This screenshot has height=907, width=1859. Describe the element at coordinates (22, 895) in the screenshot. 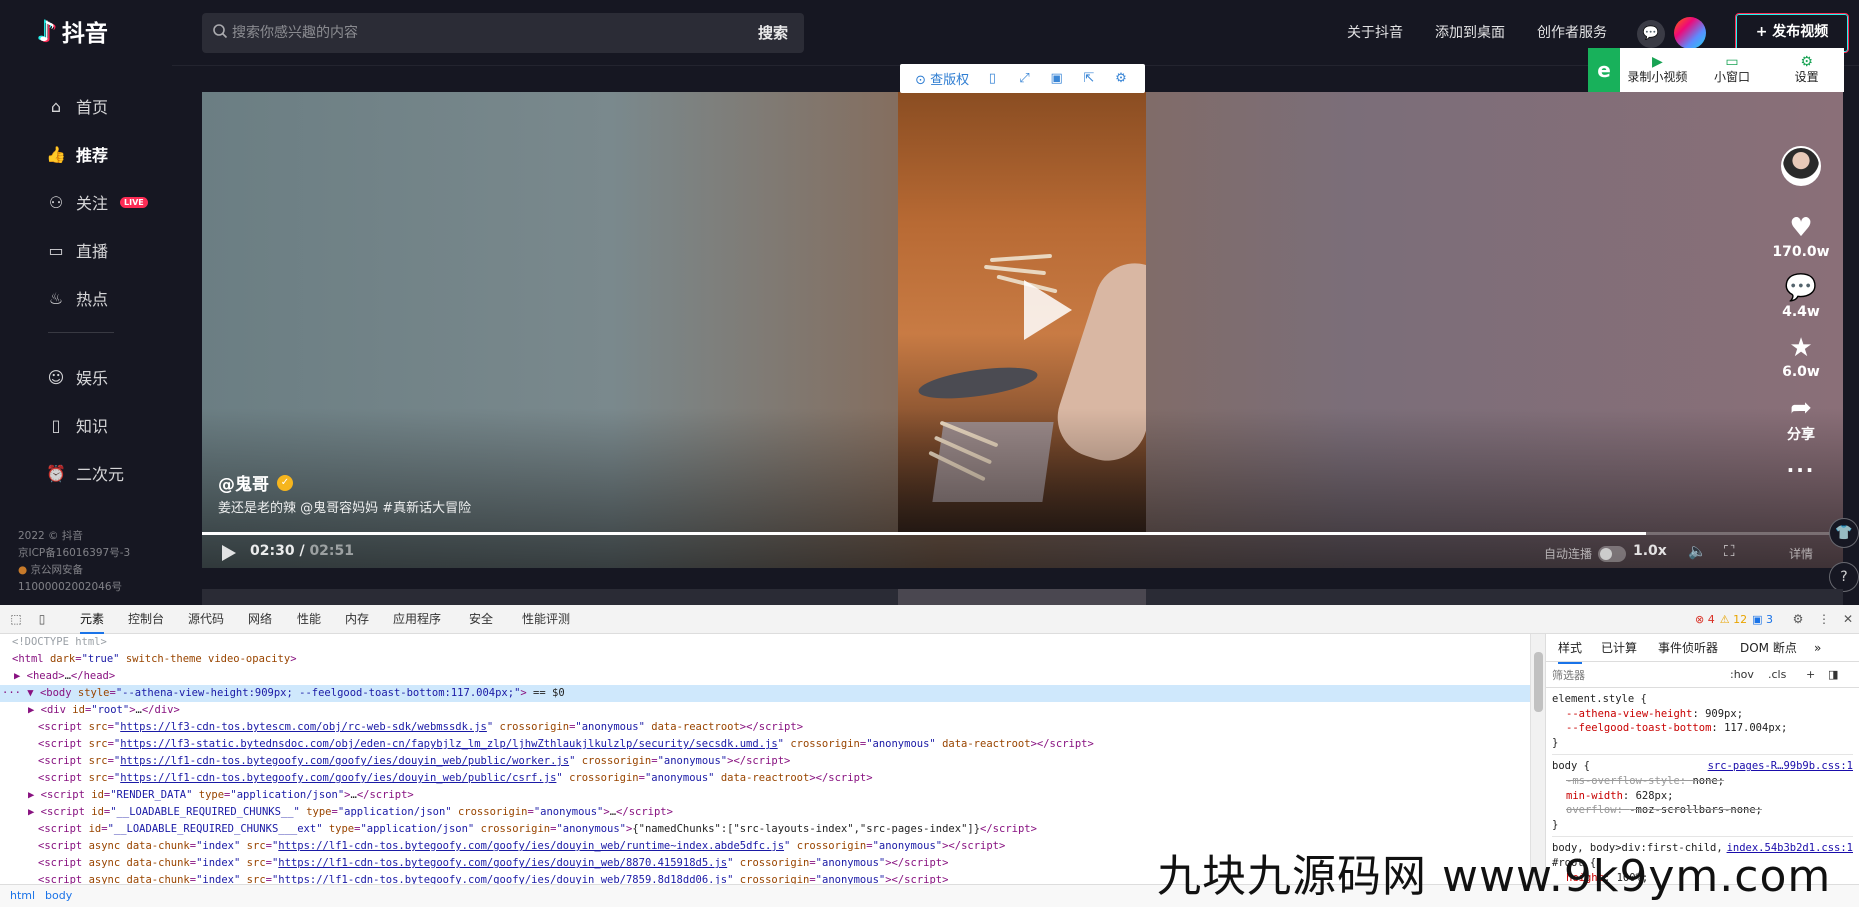

I see `breadcrumb-html: html` at that location.